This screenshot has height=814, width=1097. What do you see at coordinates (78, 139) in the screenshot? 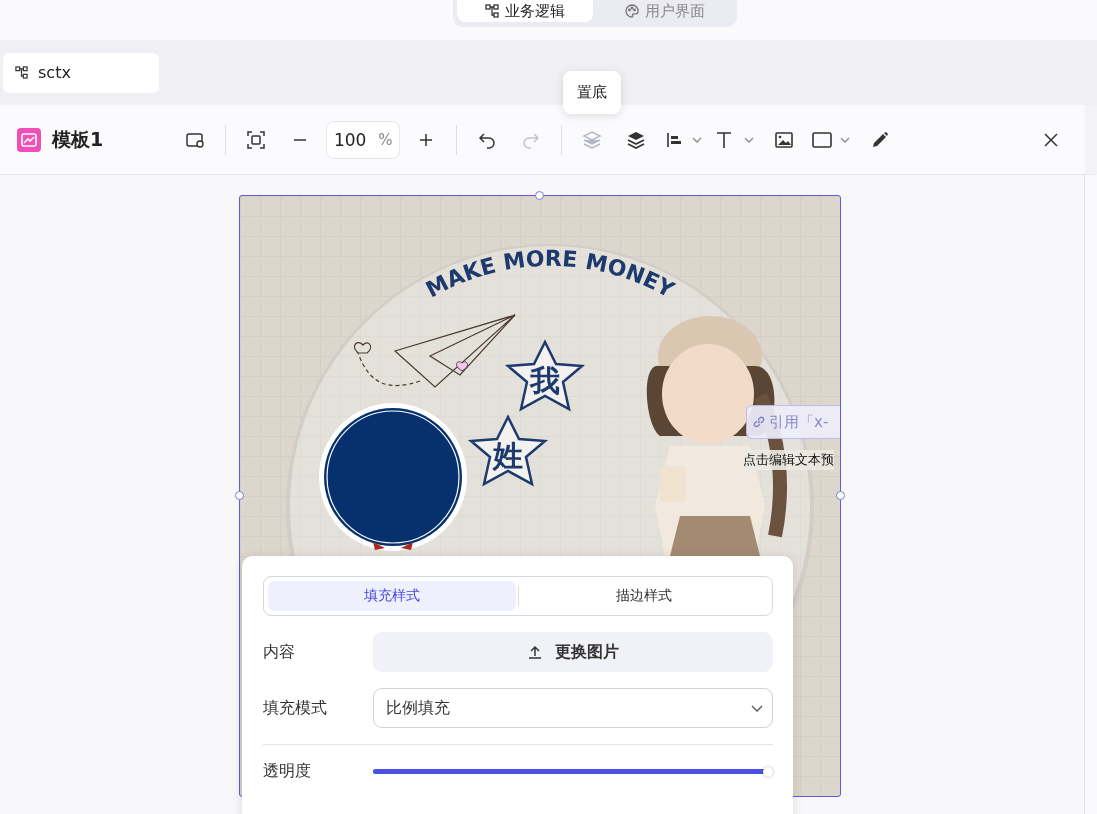
I see `template-title: 模板1` at bounding box center [78, 139].